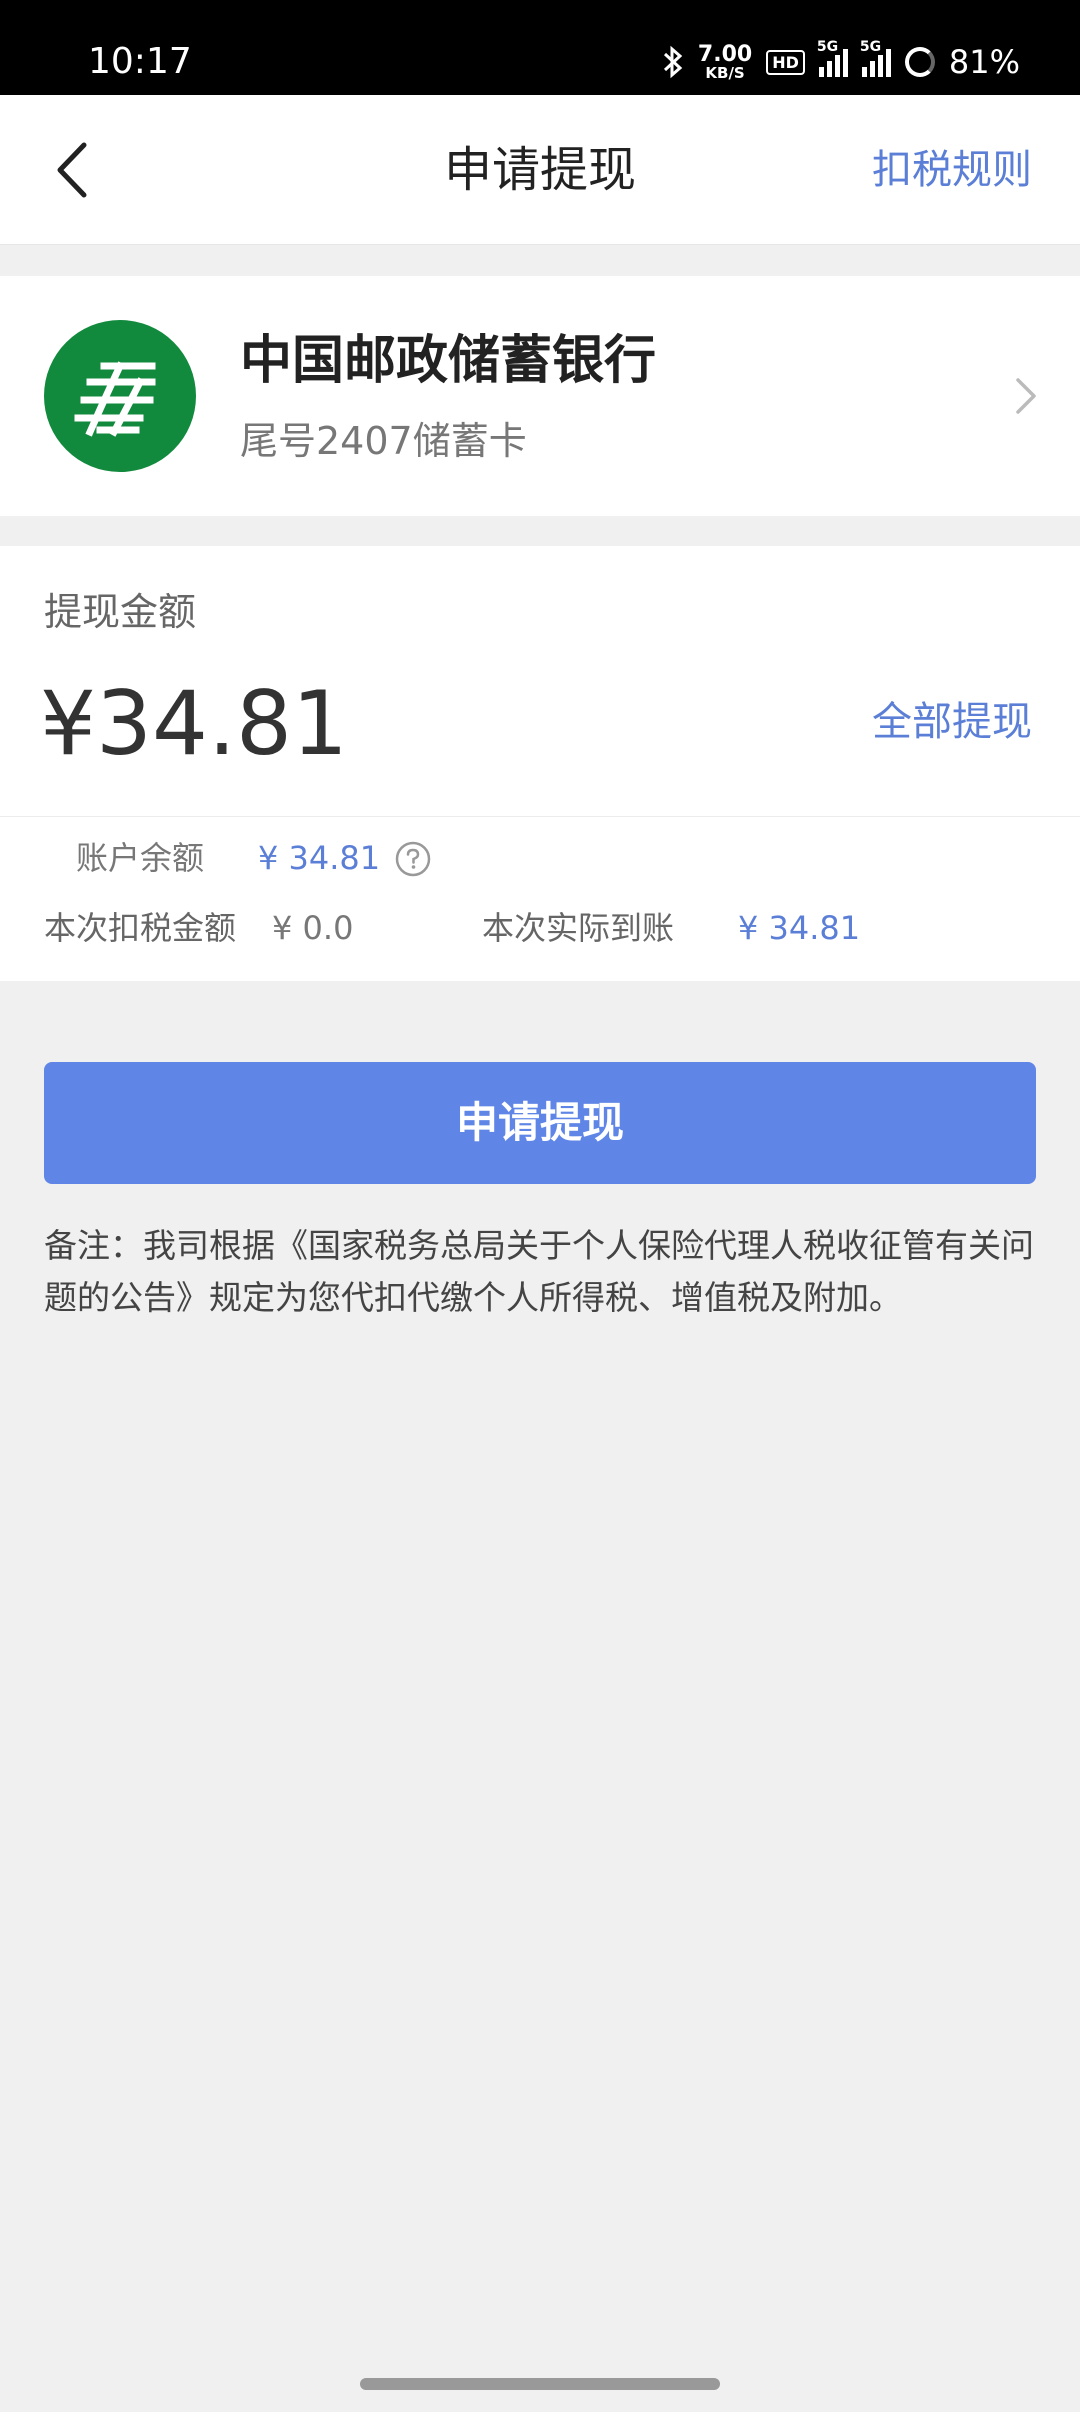 The image size is (1080, 2412). What do you see at coordinates (540, 396) in the screenshot?
I see `bank-card-selector: 中国邮政储蓄银行 尾号2407储蓄卡` at bounding box center [540, 396].